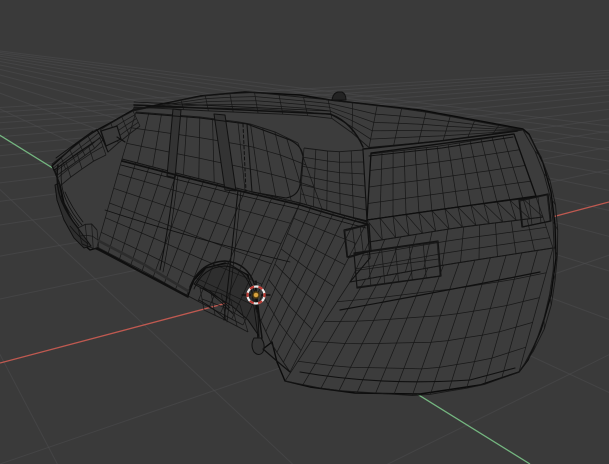  I want to click on tow-hook, so click(258, 346).